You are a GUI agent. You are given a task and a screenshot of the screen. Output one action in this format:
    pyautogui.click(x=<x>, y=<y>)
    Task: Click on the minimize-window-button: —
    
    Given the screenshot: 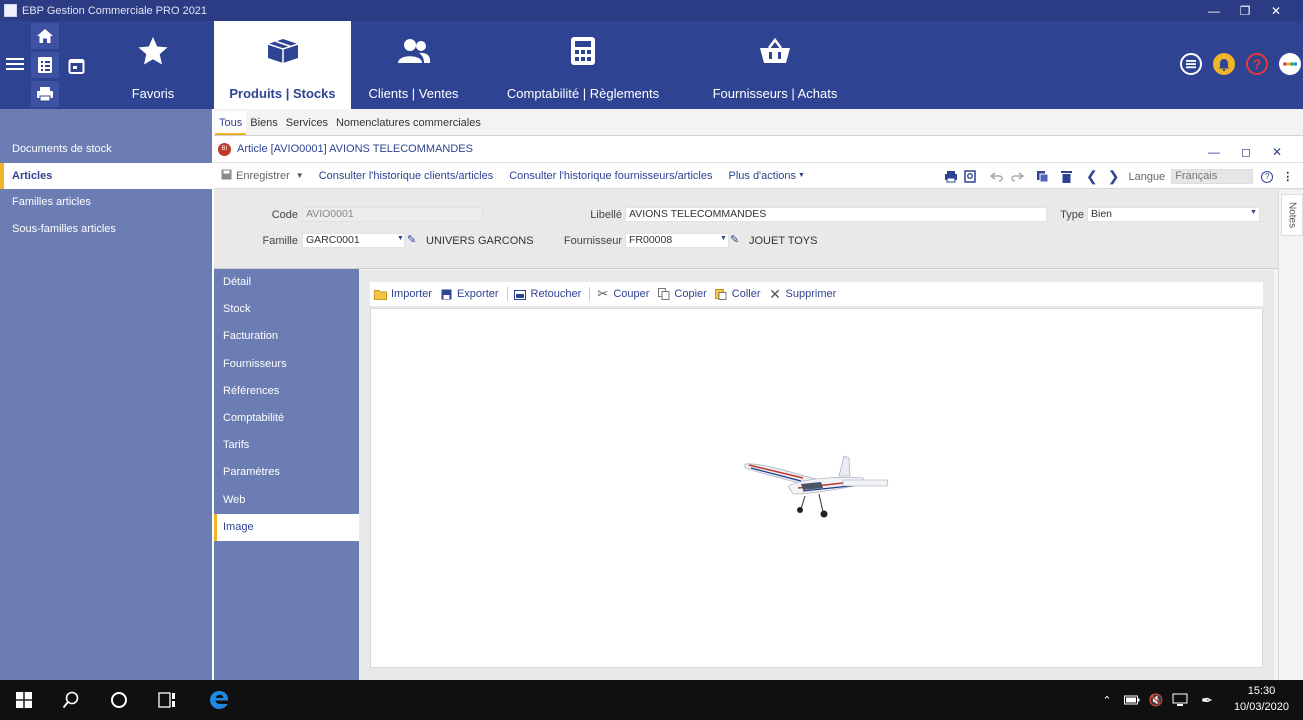 What is the action you would take?
    pyautogui.click(x=1214, y=10)
    